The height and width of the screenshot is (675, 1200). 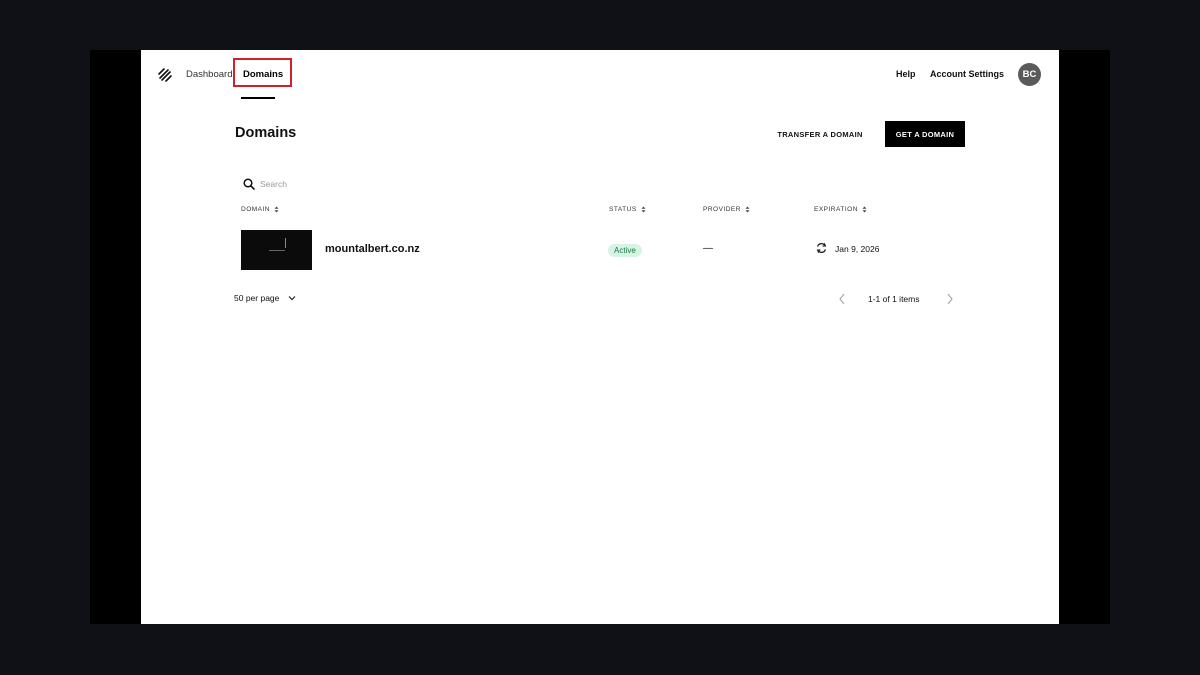 What do you see at coordinates (249, 184) in the screenshot?
I see `search-icon` at bounding box center [249, 184].